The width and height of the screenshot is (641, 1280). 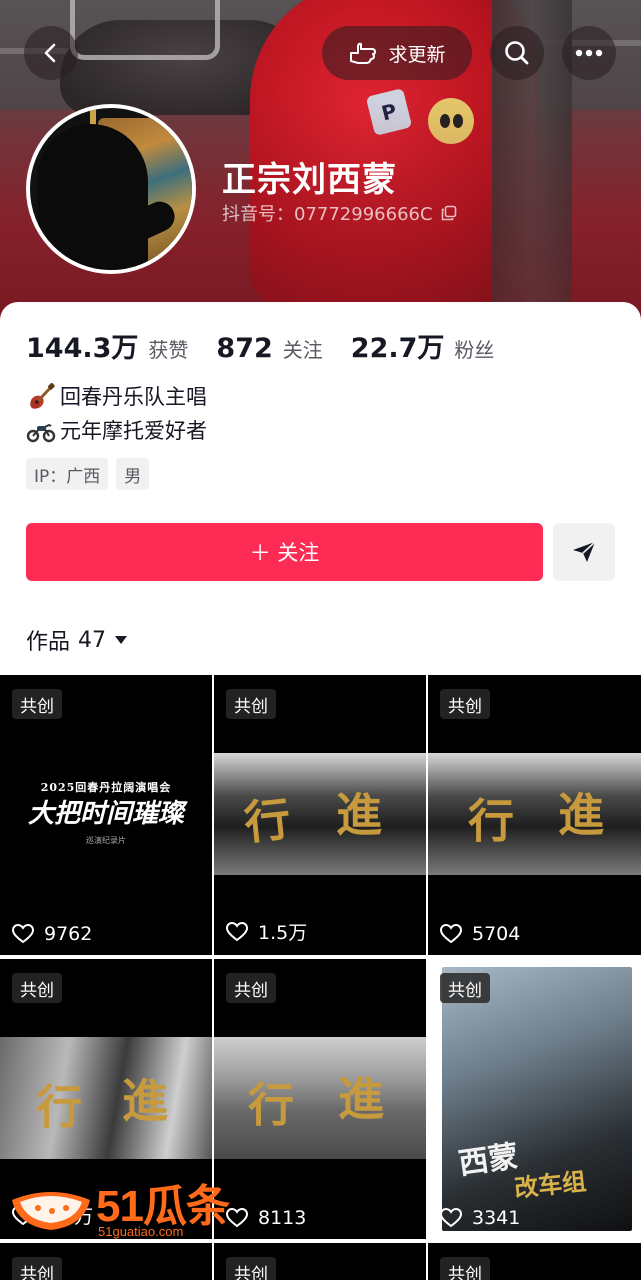 I want to click on stat-number: 22.7万, so click(x=397, y=348).